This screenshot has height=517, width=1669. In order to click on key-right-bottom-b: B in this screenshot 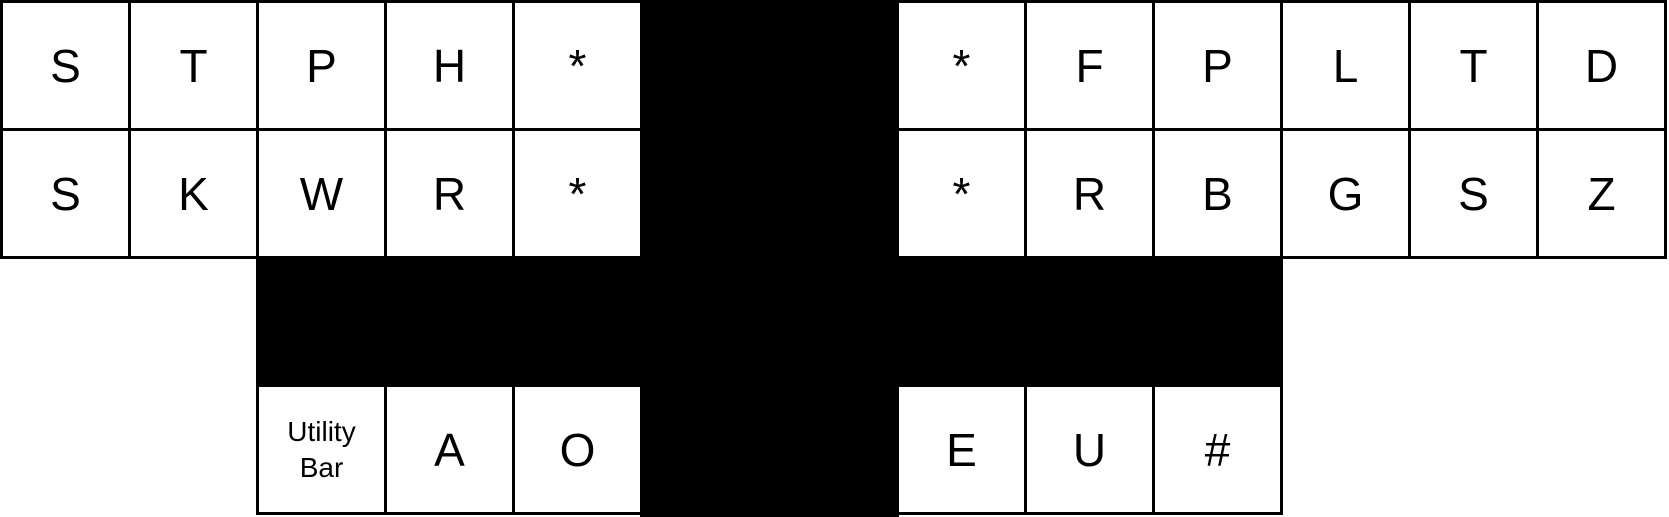, I will do `click(1217, 193)`.